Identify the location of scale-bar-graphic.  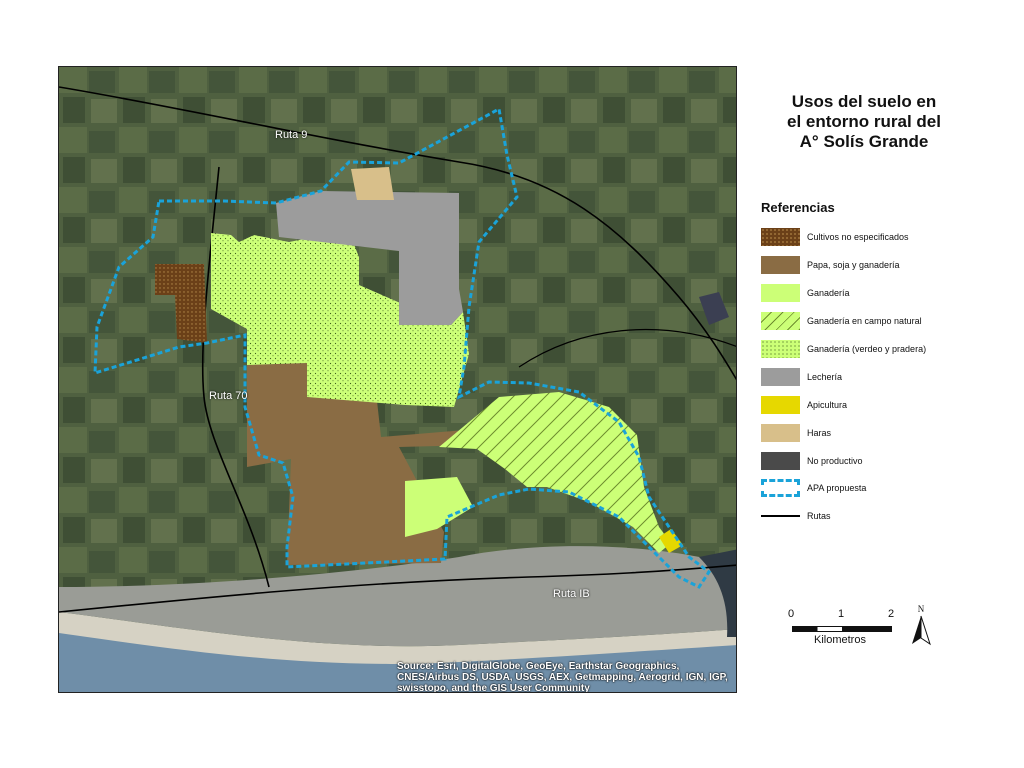
(842, 629).